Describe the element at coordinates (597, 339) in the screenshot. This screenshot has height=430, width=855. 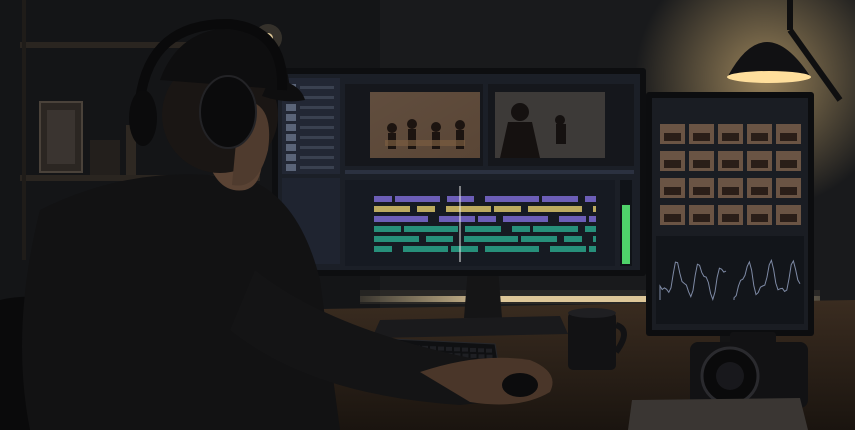
I see `mug-icon` at that location.